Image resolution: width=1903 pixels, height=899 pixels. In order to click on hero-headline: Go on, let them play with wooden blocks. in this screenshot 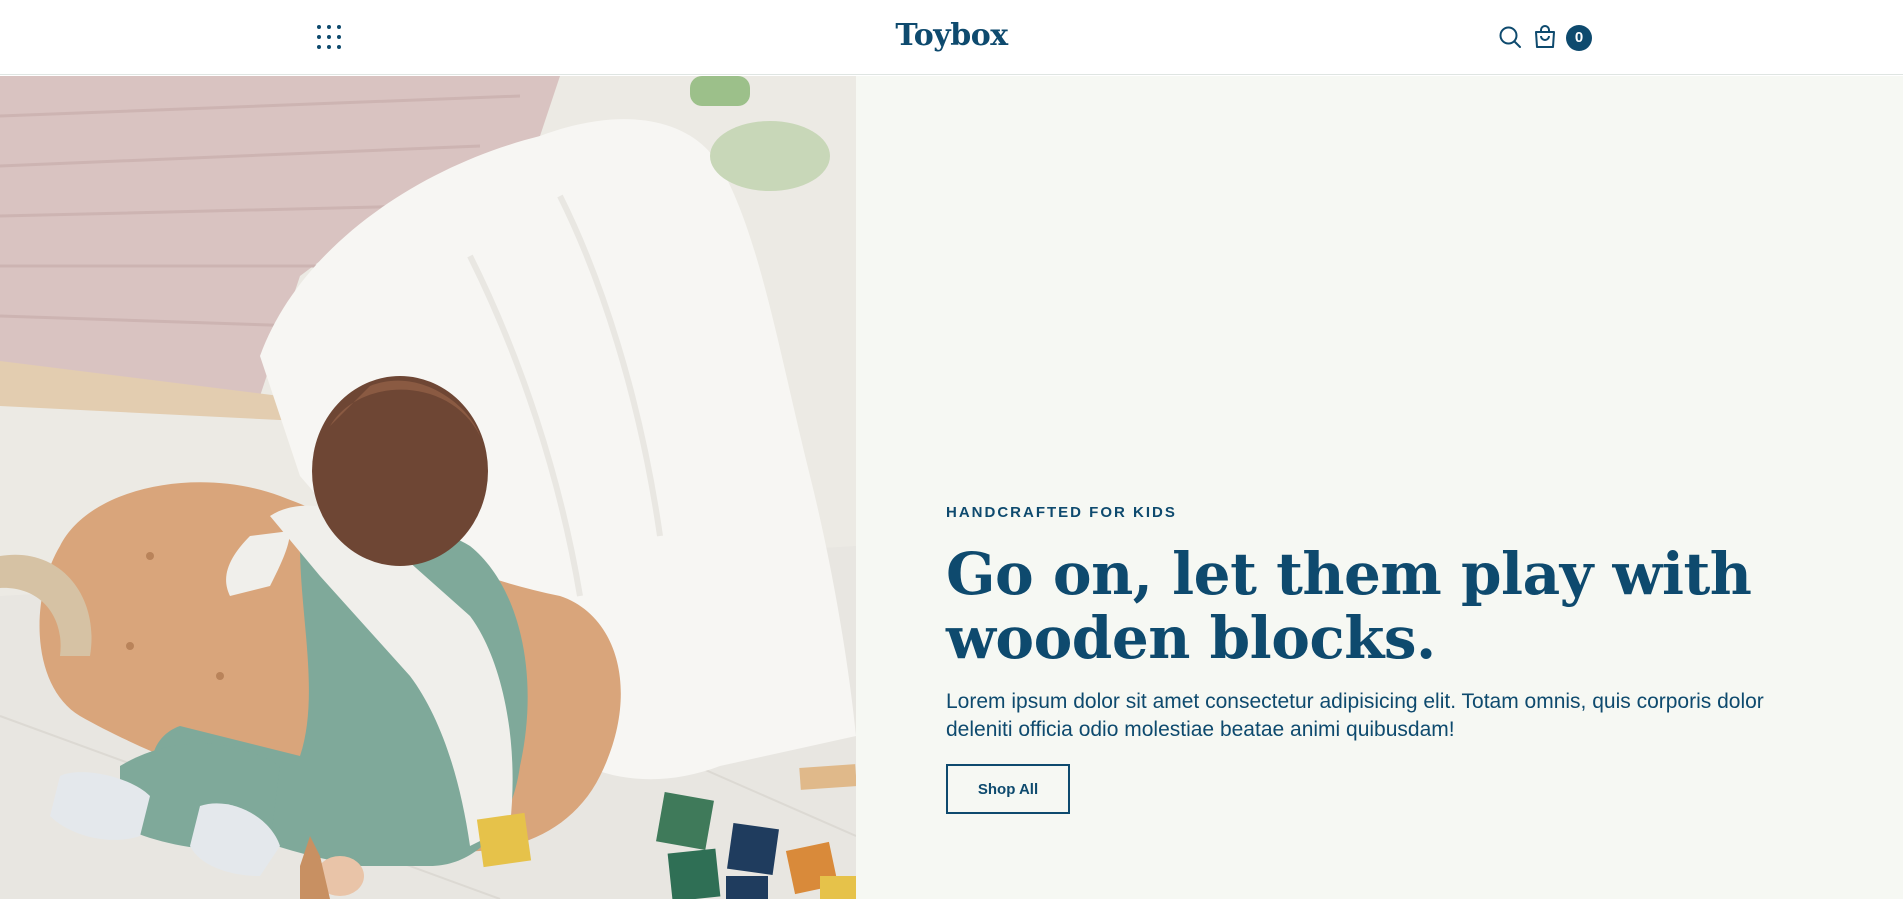, I will do `click(1349, 606)`.